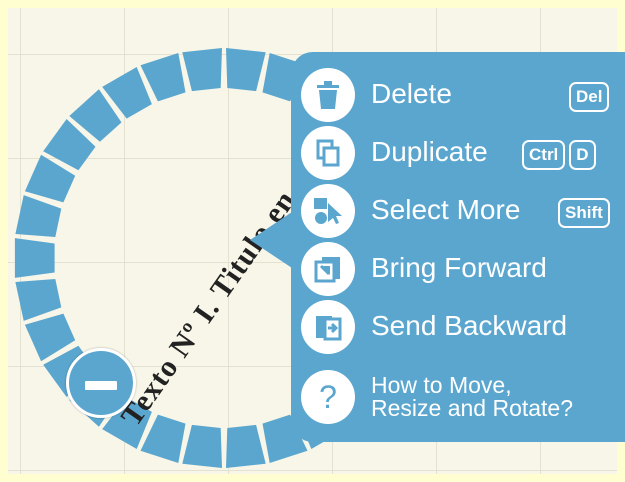  Describe the element at coordinates (589, 97) in the screenshot. I see `key-badge: Del` at that location.